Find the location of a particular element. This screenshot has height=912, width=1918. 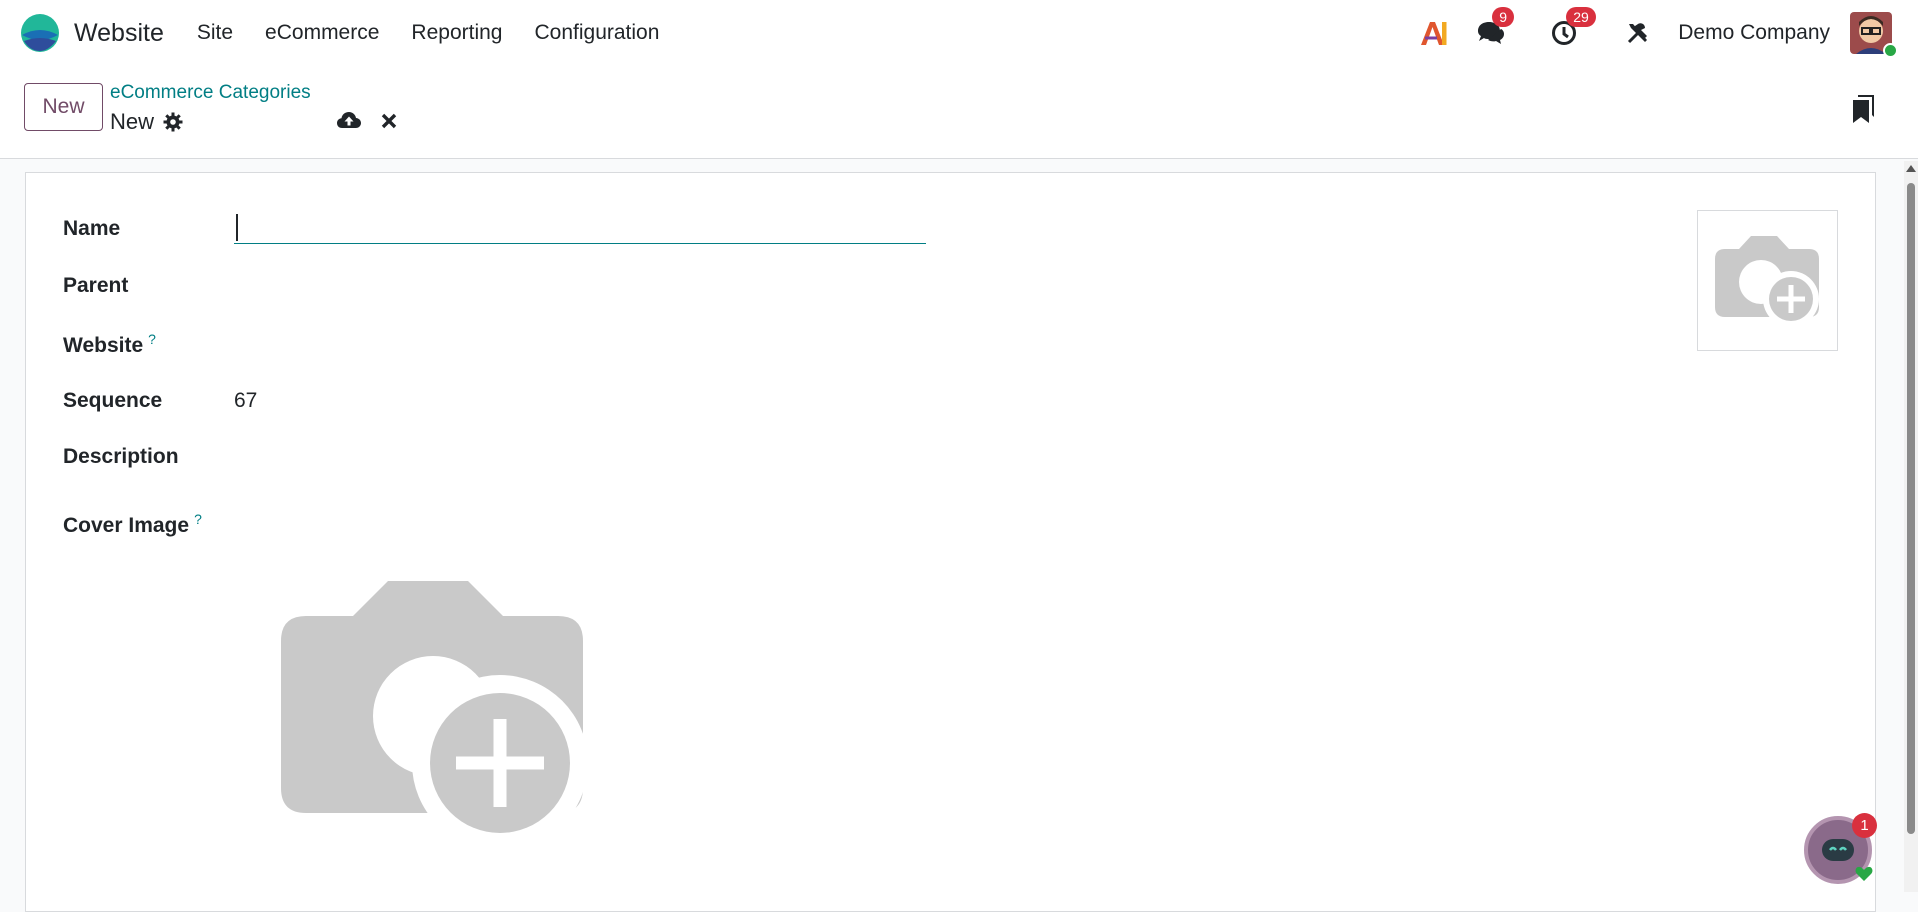

name-input is located at coordinates (580, 227).